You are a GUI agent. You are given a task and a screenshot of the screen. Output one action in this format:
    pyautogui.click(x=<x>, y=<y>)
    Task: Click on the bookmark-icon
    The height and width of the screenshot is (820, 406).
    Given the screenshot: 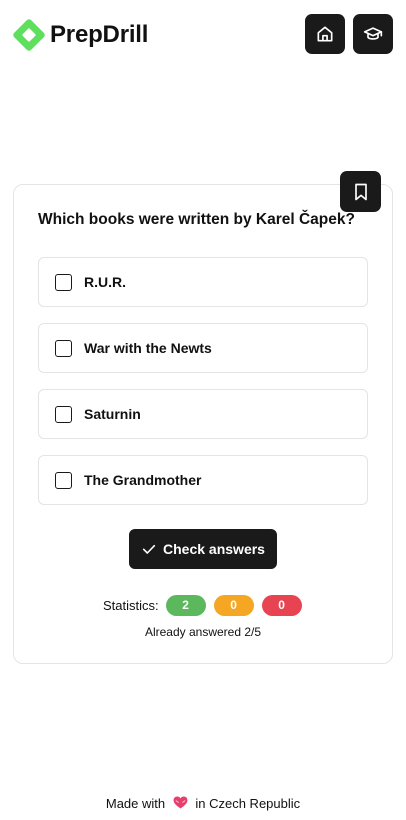 What is the action you would take?
    pyautogui.click(x=360, y=191)
    